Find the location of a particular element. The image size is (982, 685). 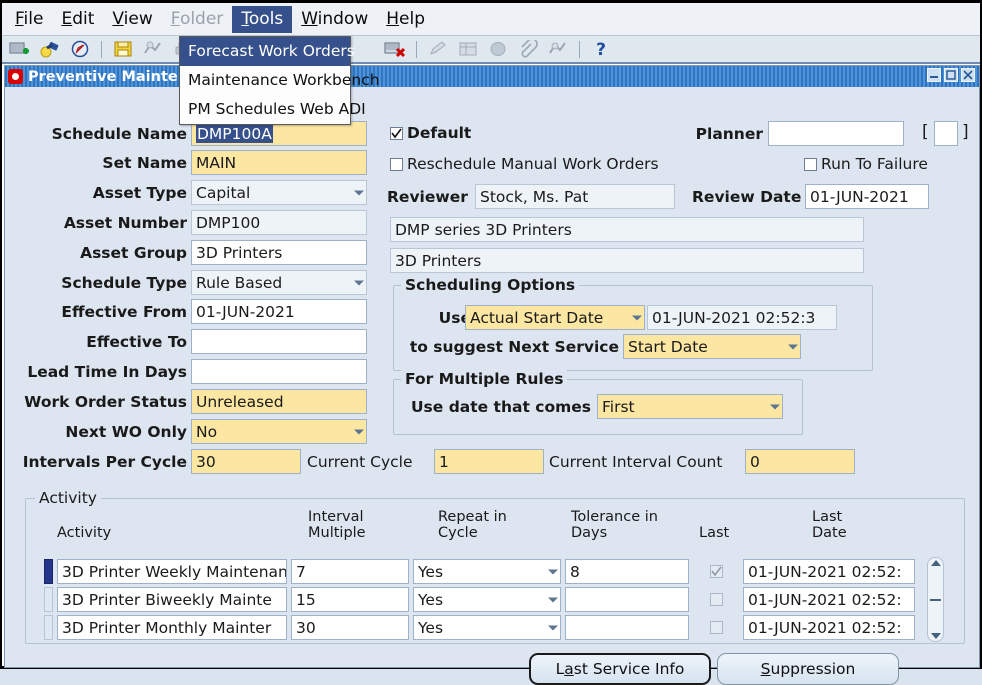

suggest-next-service-field: Start Date is located at coordinates (712, 346).